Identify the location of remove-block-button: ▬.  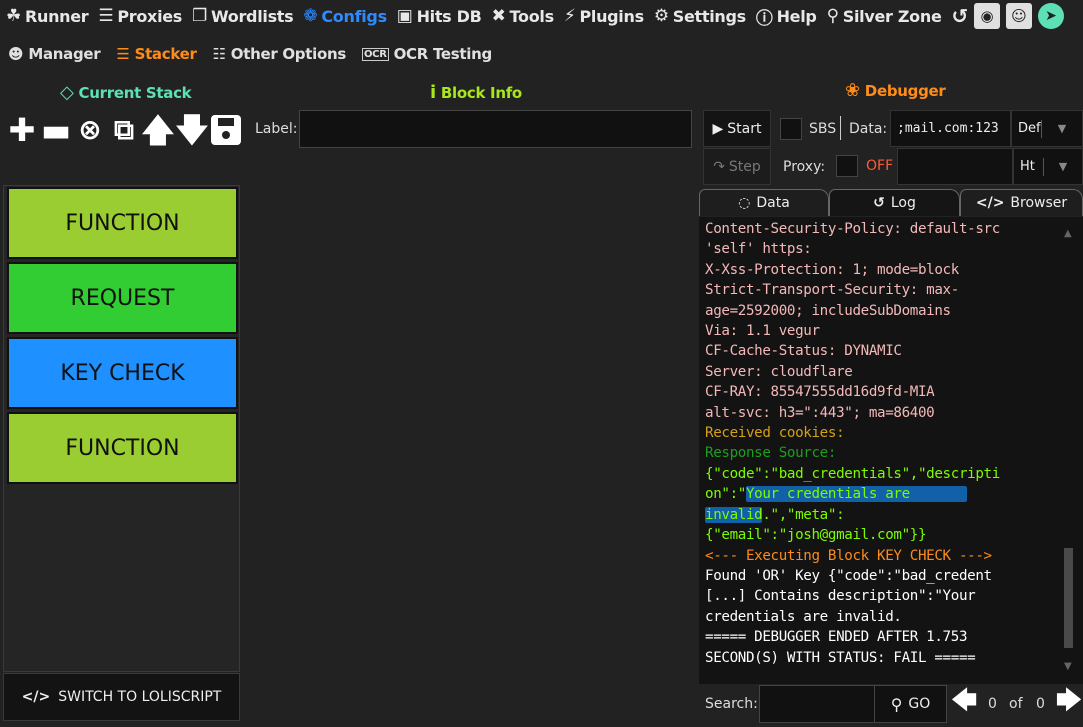
(56, 130).